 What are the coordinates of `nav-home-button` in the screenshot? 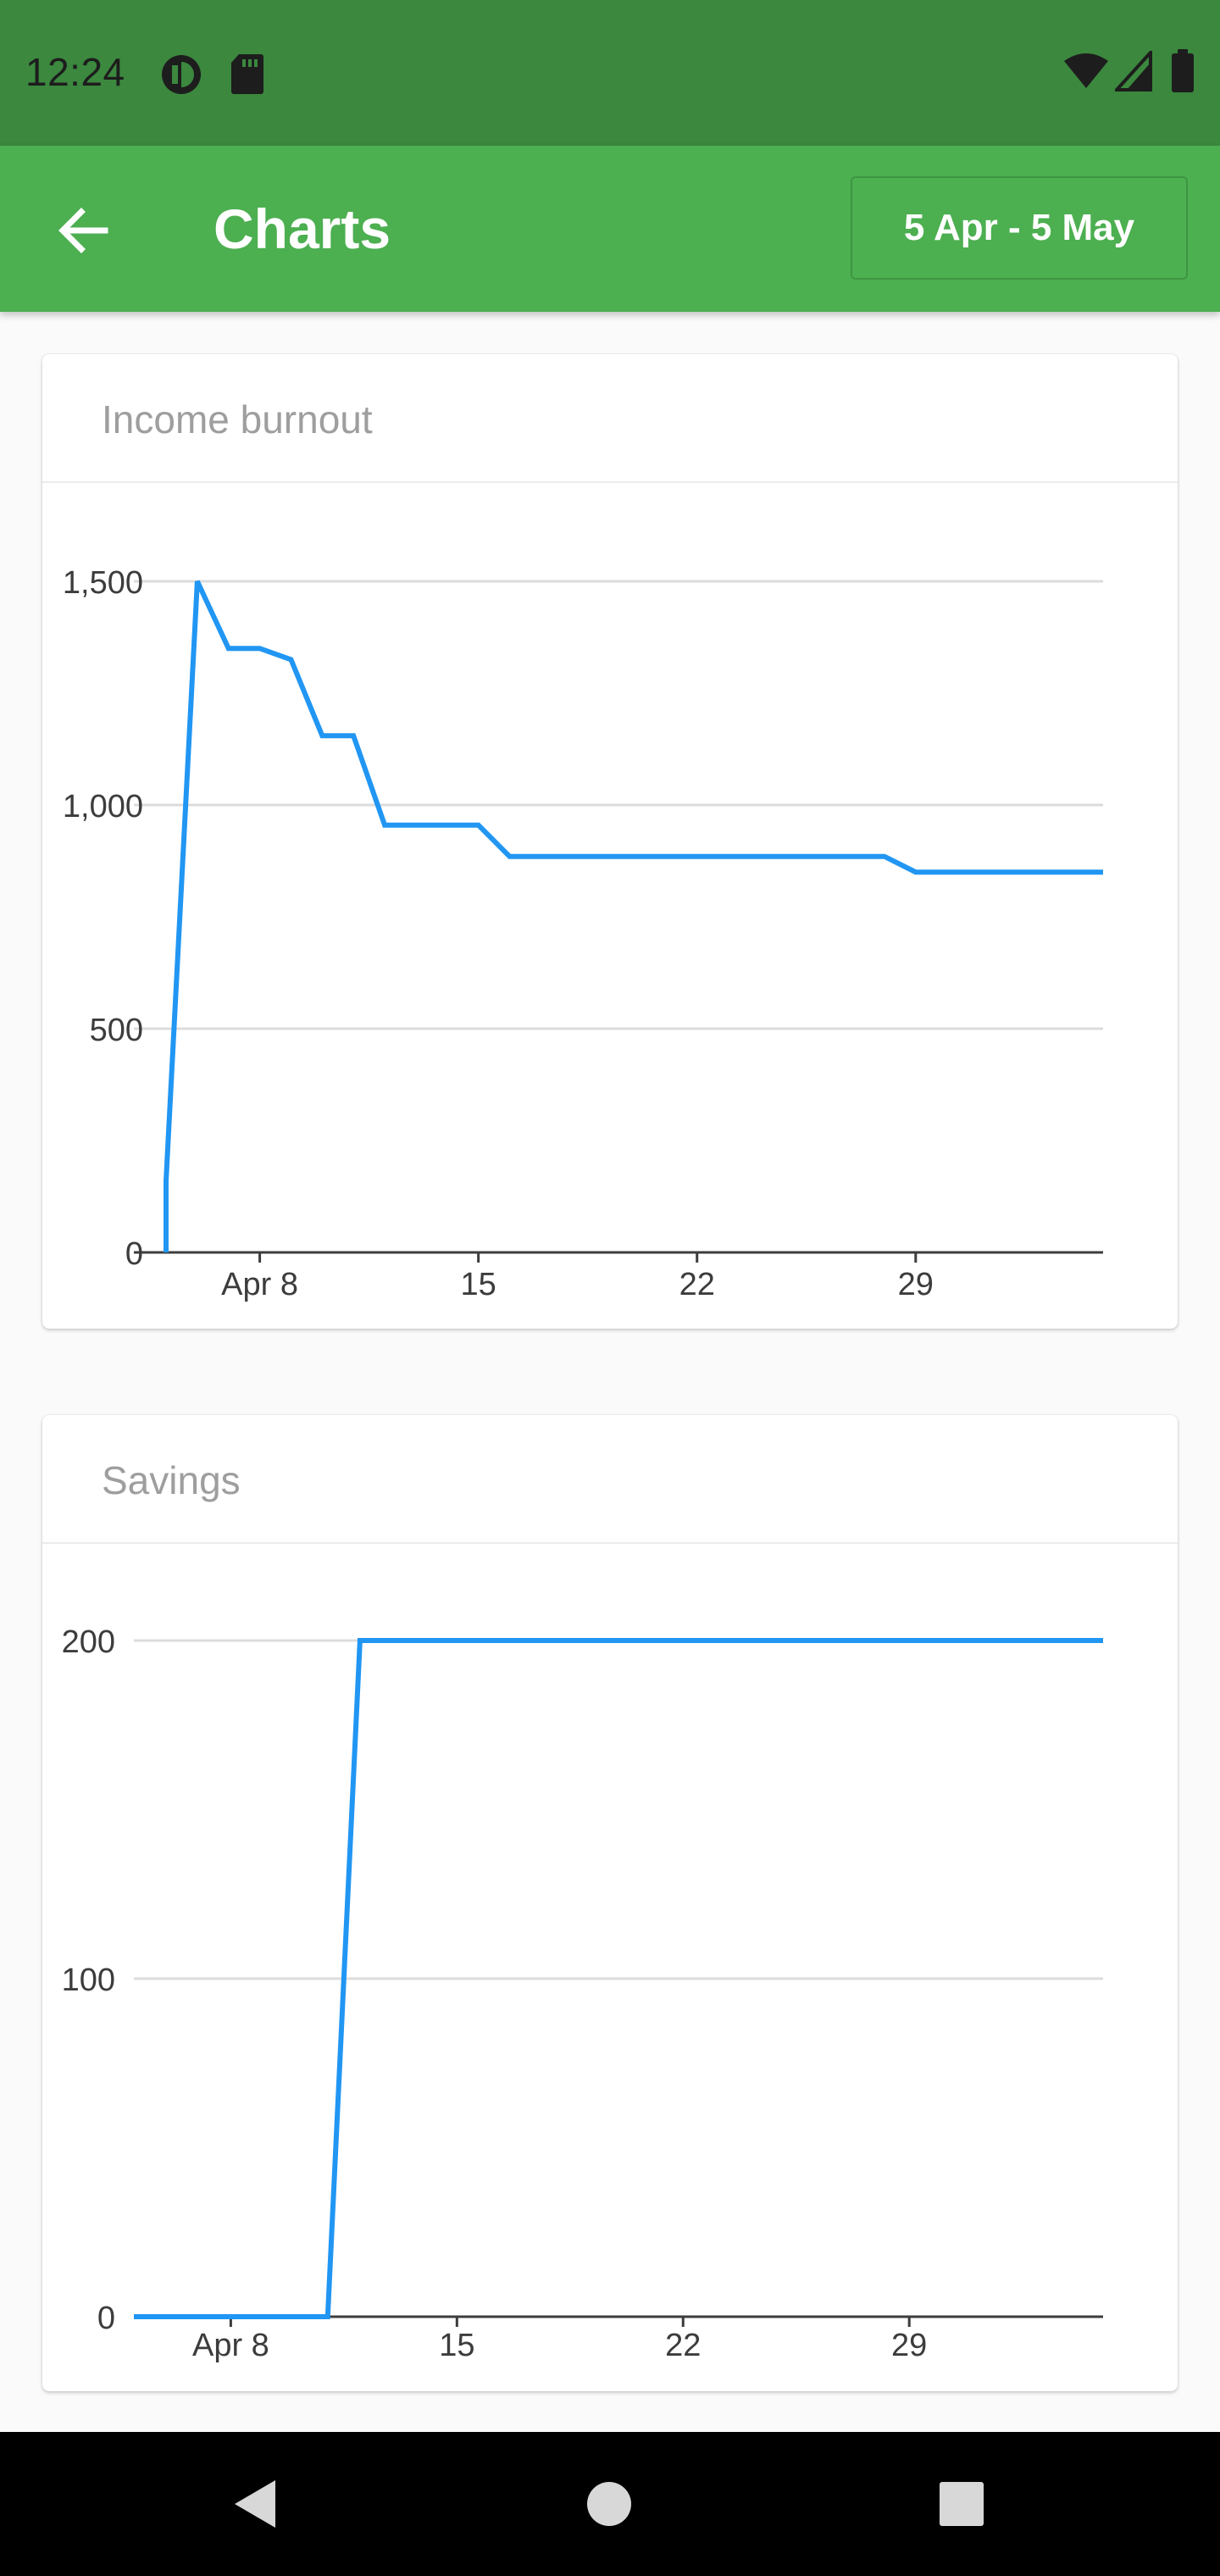 It's located at (609, 2504).